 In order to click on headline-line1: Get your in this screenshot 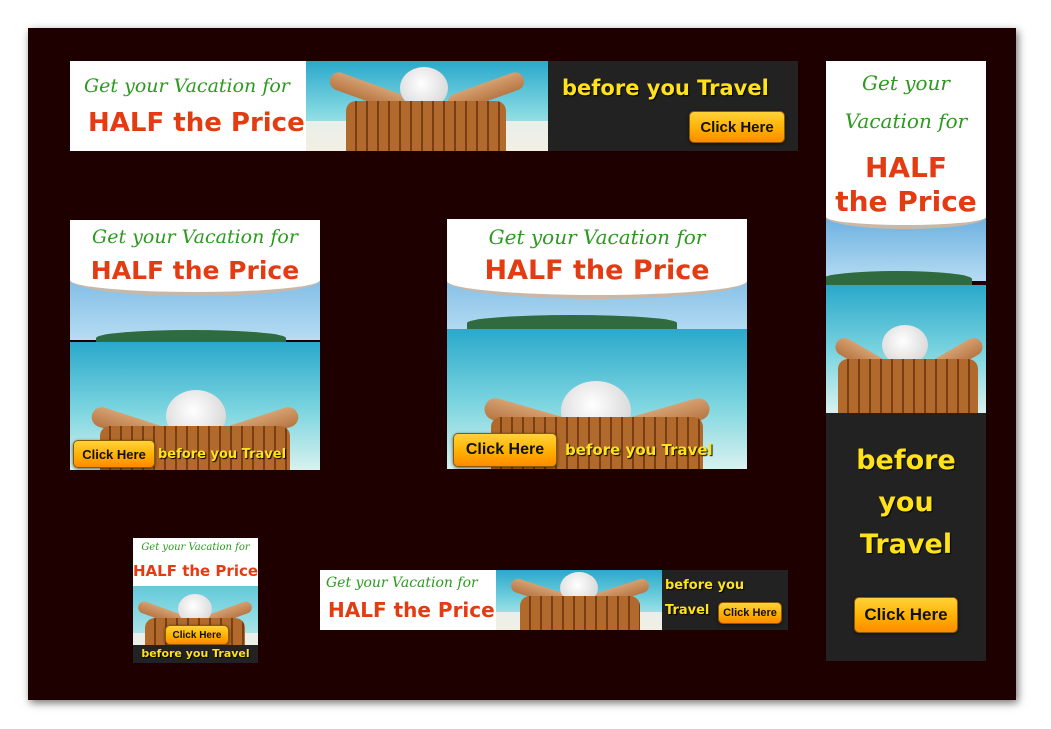, I will do `click(906, 83)`.